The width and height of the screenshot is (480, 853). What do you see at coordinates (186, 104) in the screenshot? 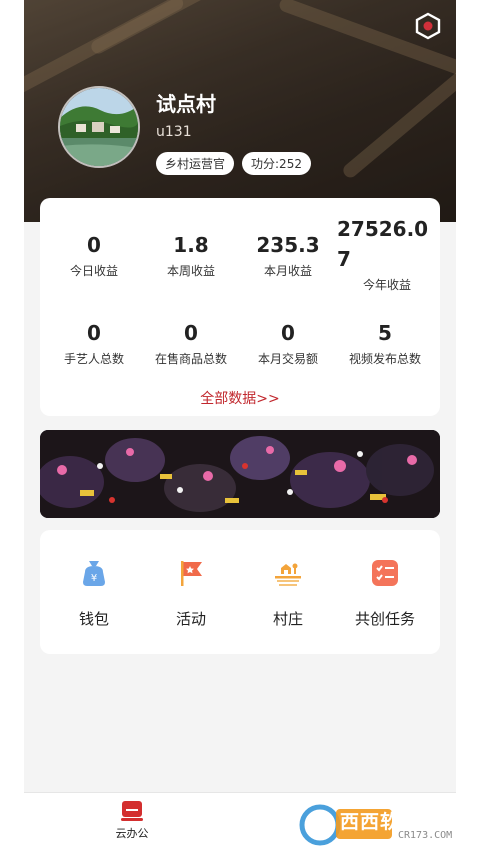
I see `village-name: 试点村` at bounding box center [186, 104].